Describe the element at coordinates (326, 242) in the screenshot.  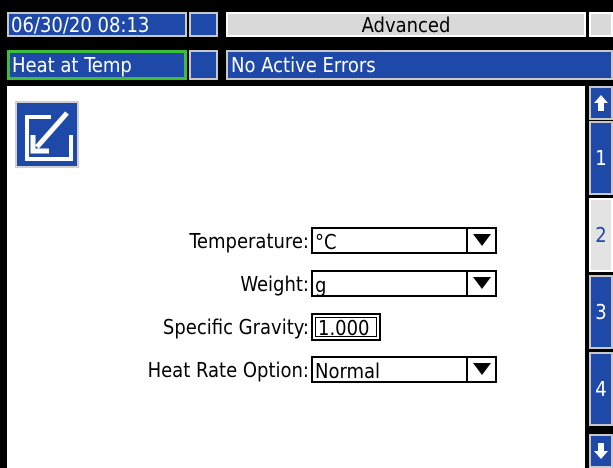
I see `temperature-value: °C` at that location.